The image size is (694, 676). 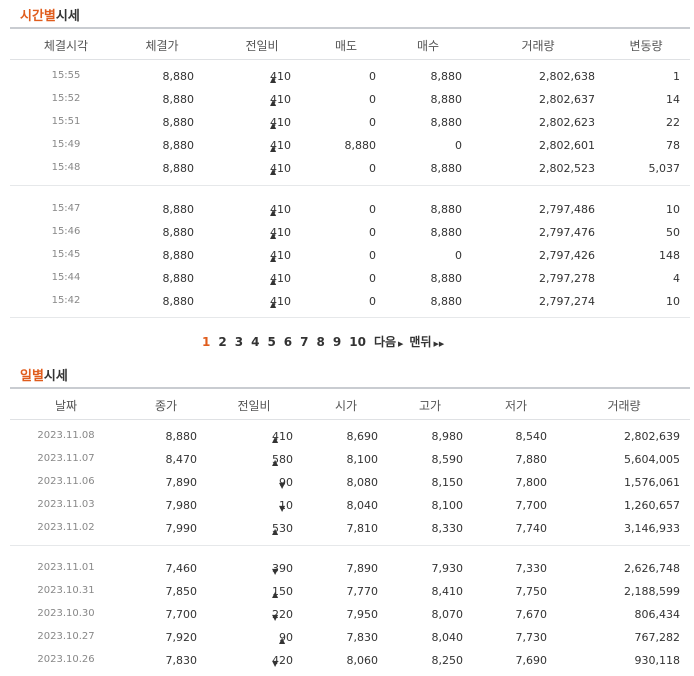 What do you see at coordinates (255, 342) in the screenshot?
I see `page-link-4: 4` at bounding box center [255, 342].